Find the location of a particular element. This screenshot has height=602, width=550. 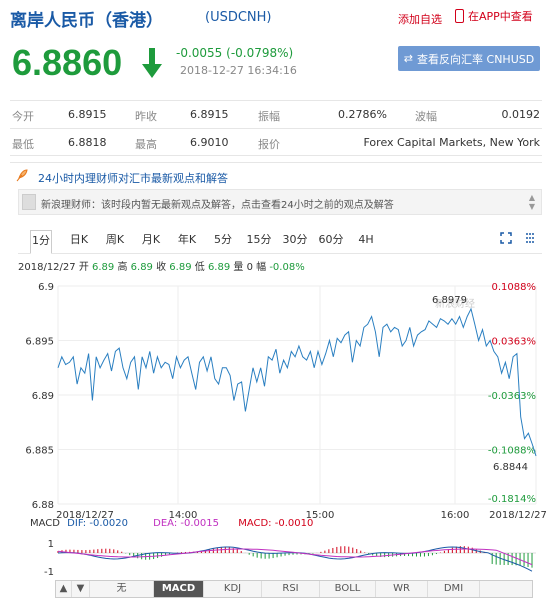

tab-15min: 15分 is located at coordinates (259, 240).